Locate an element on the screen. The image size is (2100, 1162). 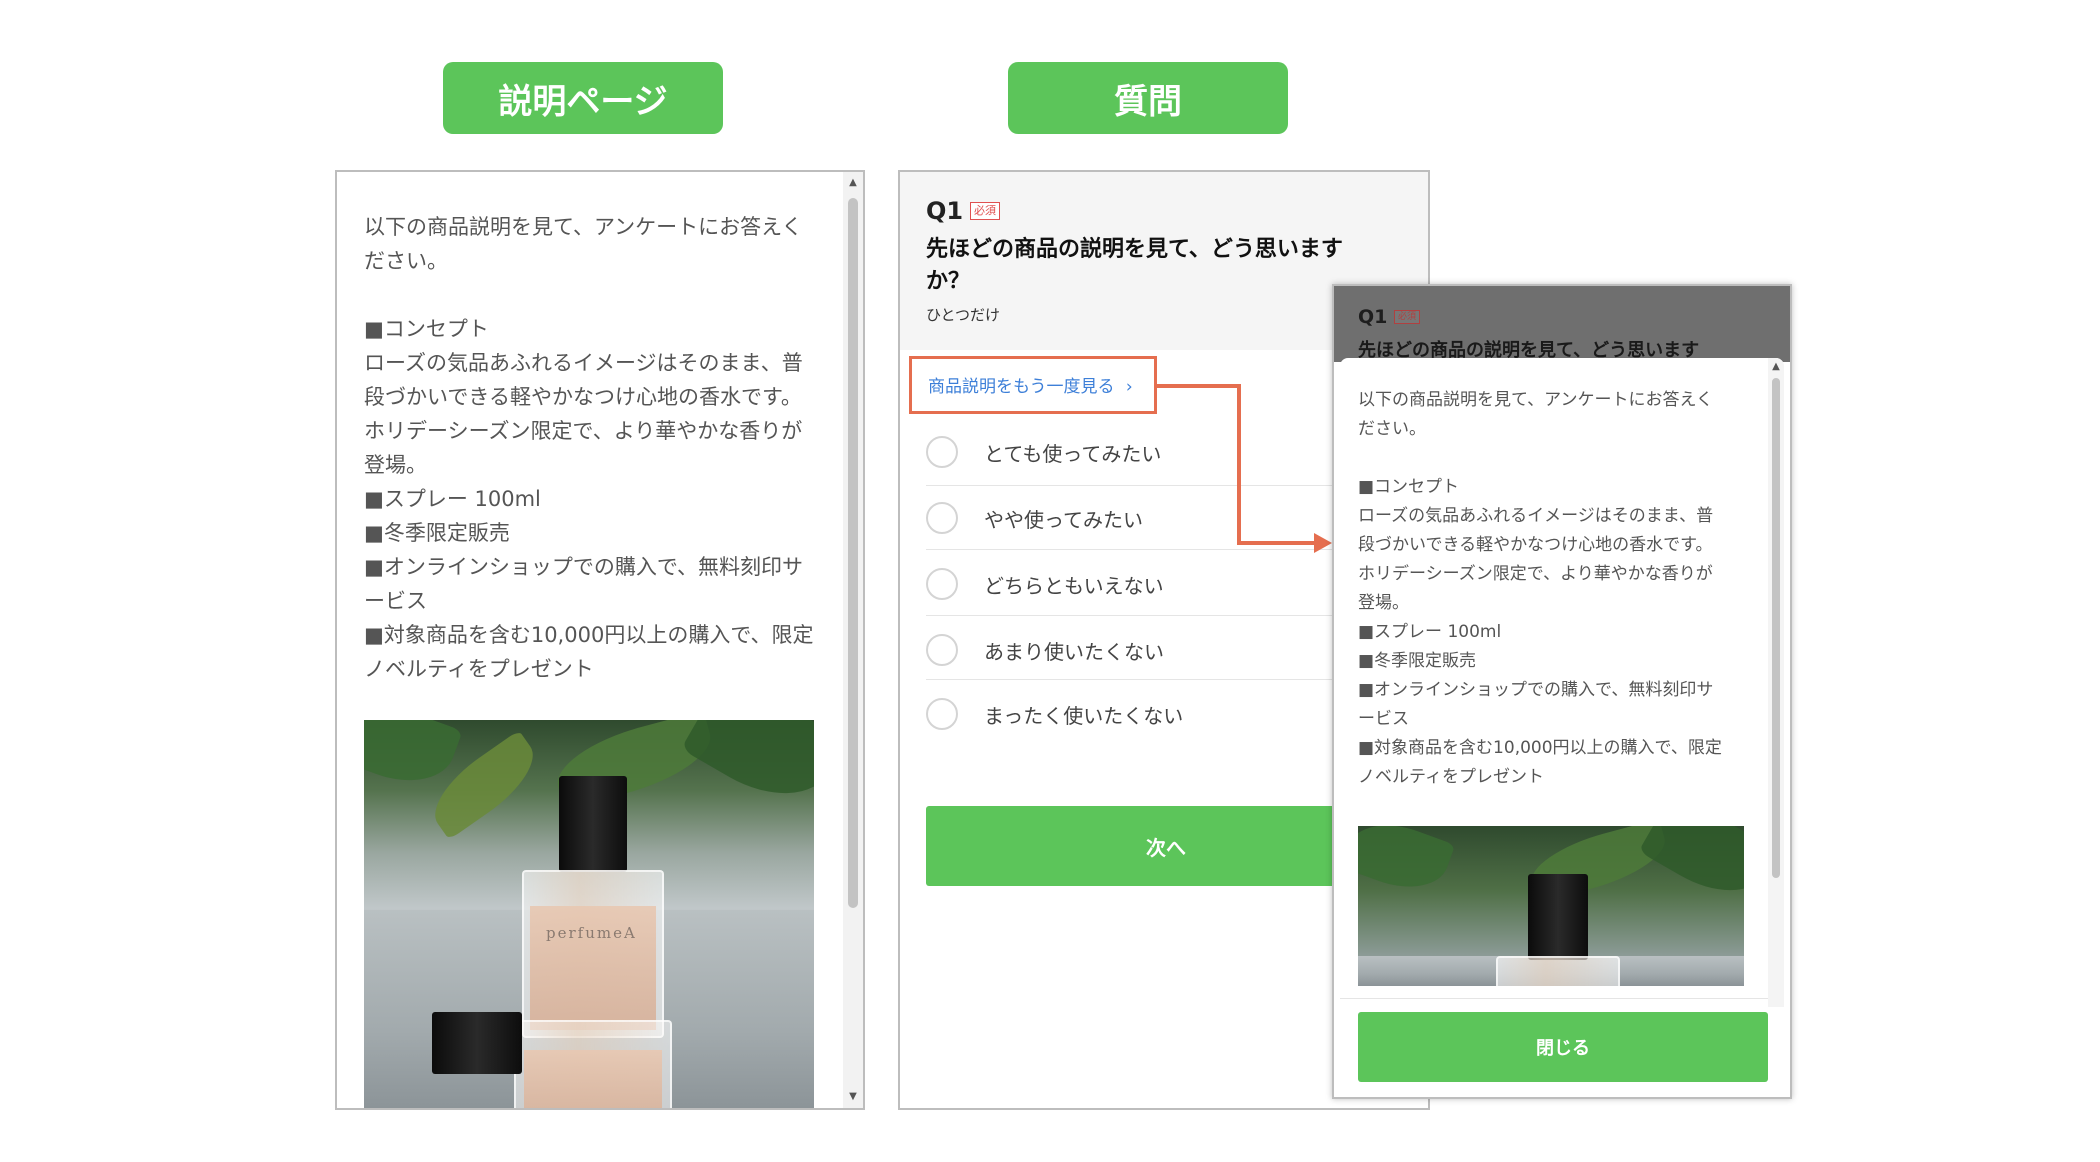
required-badge: 必須 is located at coordinates (985, 211).